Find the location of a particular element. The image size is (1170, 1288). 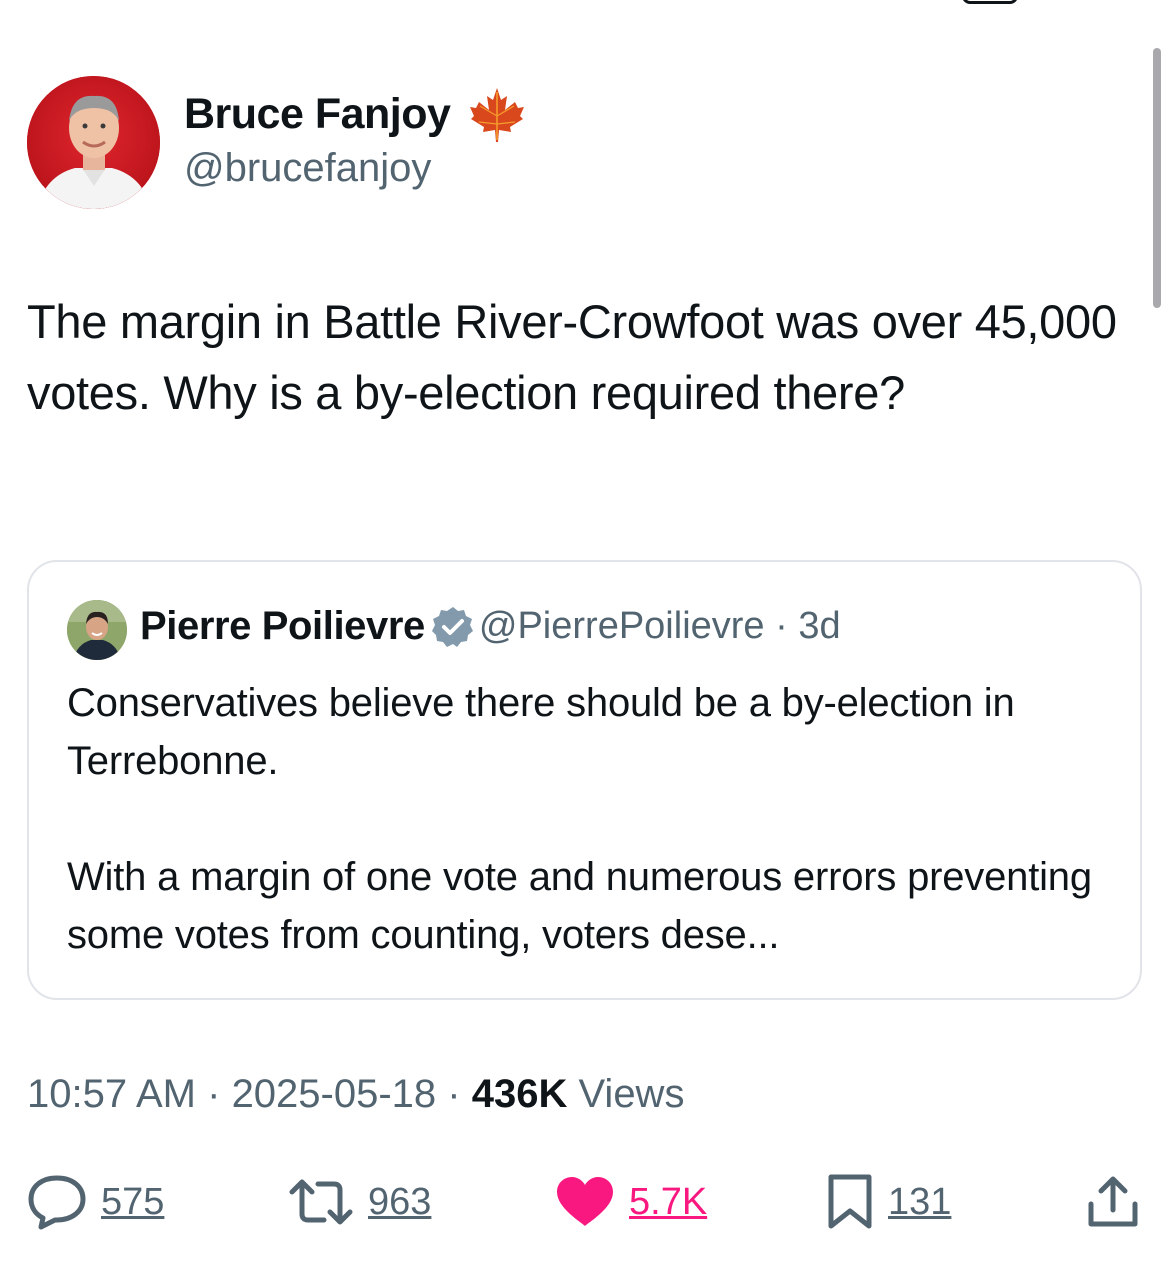

quoted-tweet-header: Pierre Poilievre @PierrePoilievre · 3d is located at coordinates (490, 626).